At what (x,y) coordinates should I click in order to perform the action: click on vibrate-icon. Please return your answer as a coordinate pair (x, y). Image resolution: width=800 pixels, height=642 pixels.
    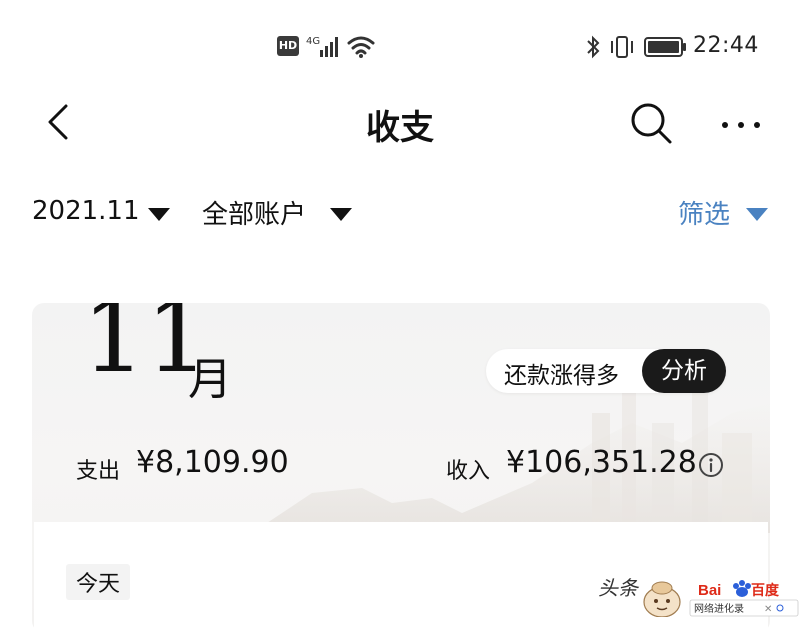
    Looking at the image, I should click on (622, 47).